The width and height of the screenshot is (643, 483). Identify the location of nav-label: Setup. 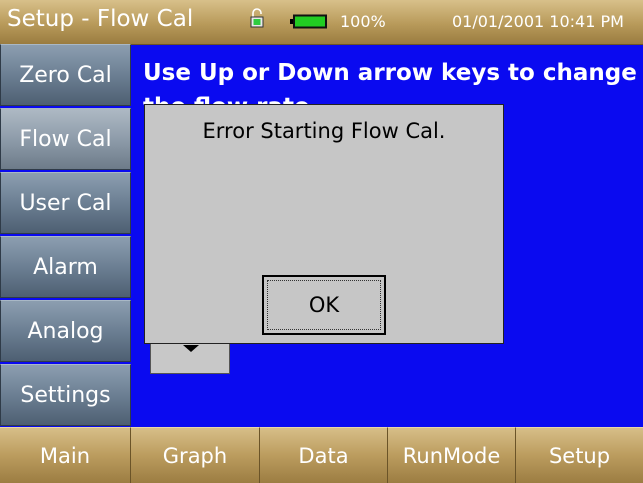
(579, 455).